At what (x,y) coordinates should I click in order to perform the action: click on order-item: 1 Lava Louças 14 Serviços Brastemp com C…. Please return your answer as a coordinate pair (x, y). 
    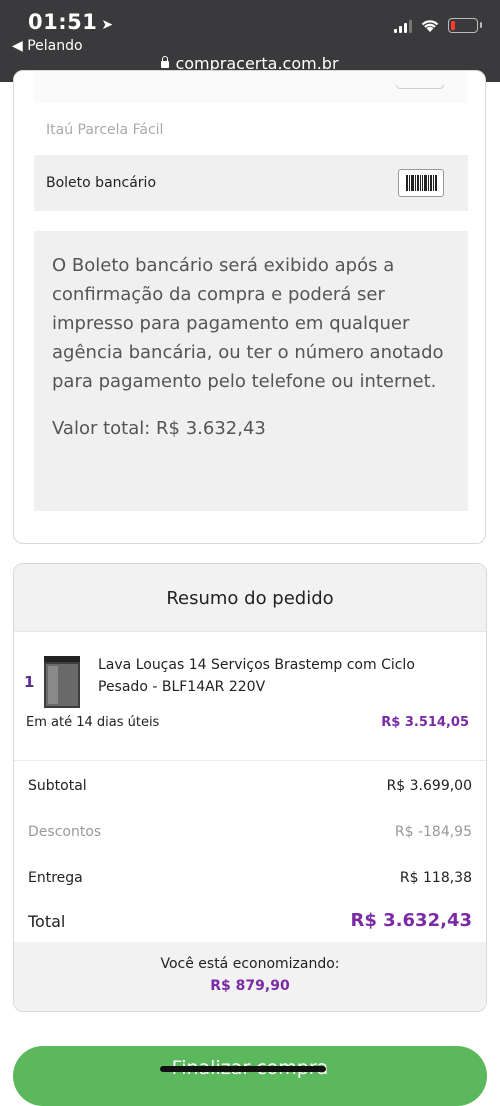
    Looking at the image, I should click on (250, 696).